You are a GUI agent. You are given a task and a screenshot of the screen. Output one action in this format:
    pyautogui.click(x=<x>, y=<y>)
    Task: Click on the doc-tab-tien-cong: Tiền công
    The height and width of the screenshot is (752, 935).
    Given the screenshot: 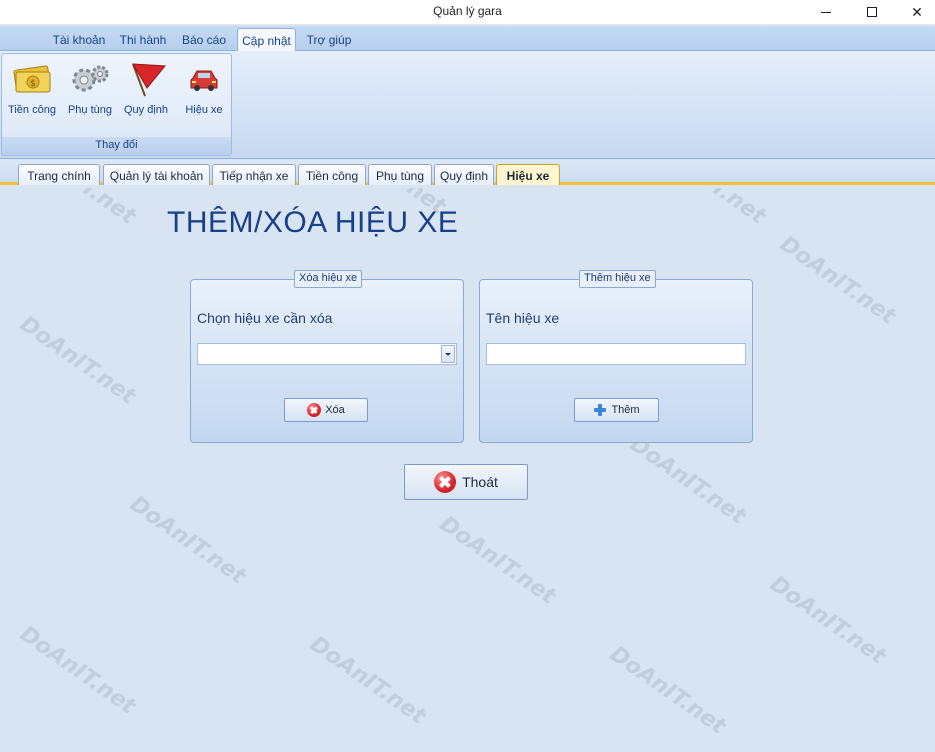 What is the action you would take?
    pyautogui.click(x=332, y=174)
    